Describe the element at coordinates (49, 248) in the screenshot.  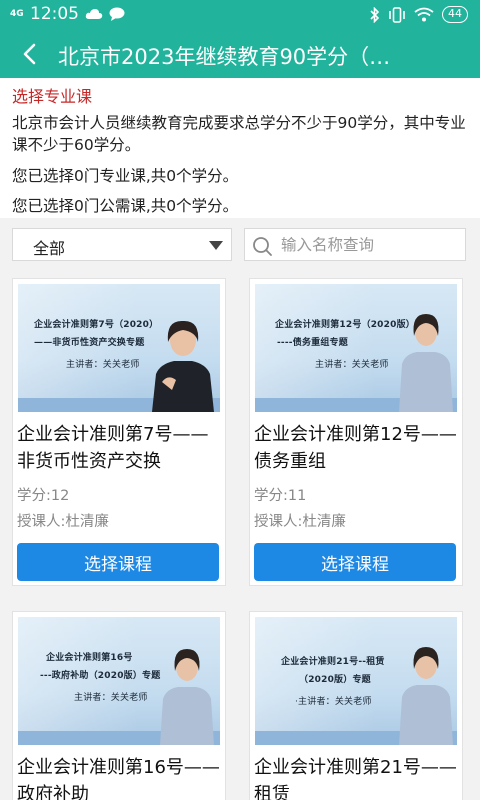
I see `category-select-value: 全部` at that location.